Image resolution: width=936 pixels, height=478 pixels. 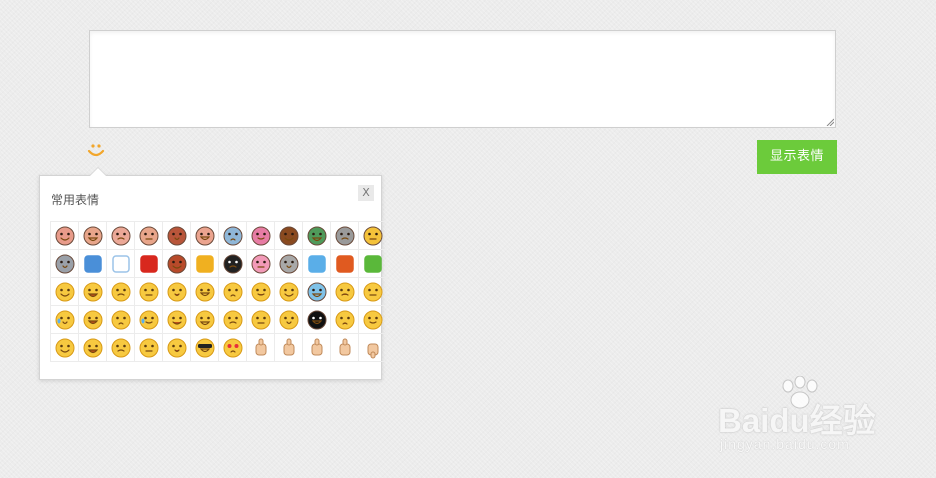 I want to click on emoji-shen-char-icon, so click(x=93, y=264).